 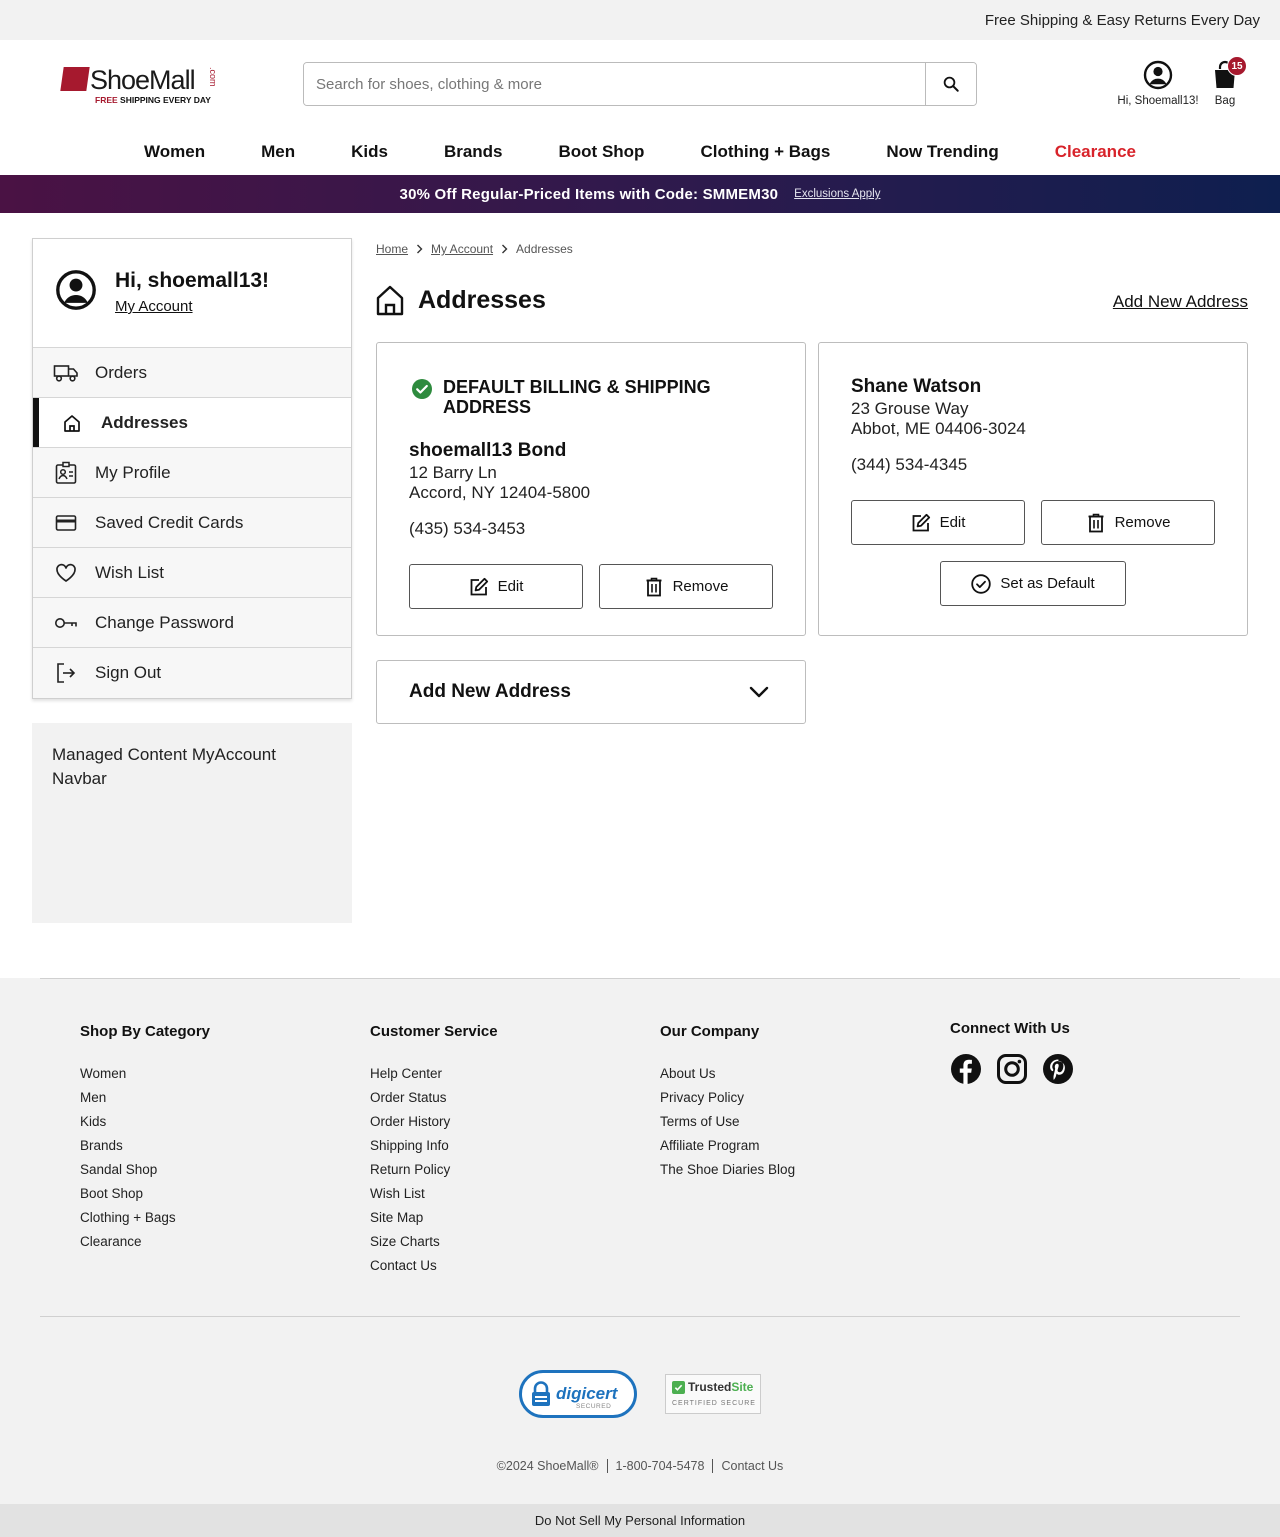 What do you see at coordinates (640, 978) in the screenshot?
I see `footer-divider` at bounding box center [640, 978].